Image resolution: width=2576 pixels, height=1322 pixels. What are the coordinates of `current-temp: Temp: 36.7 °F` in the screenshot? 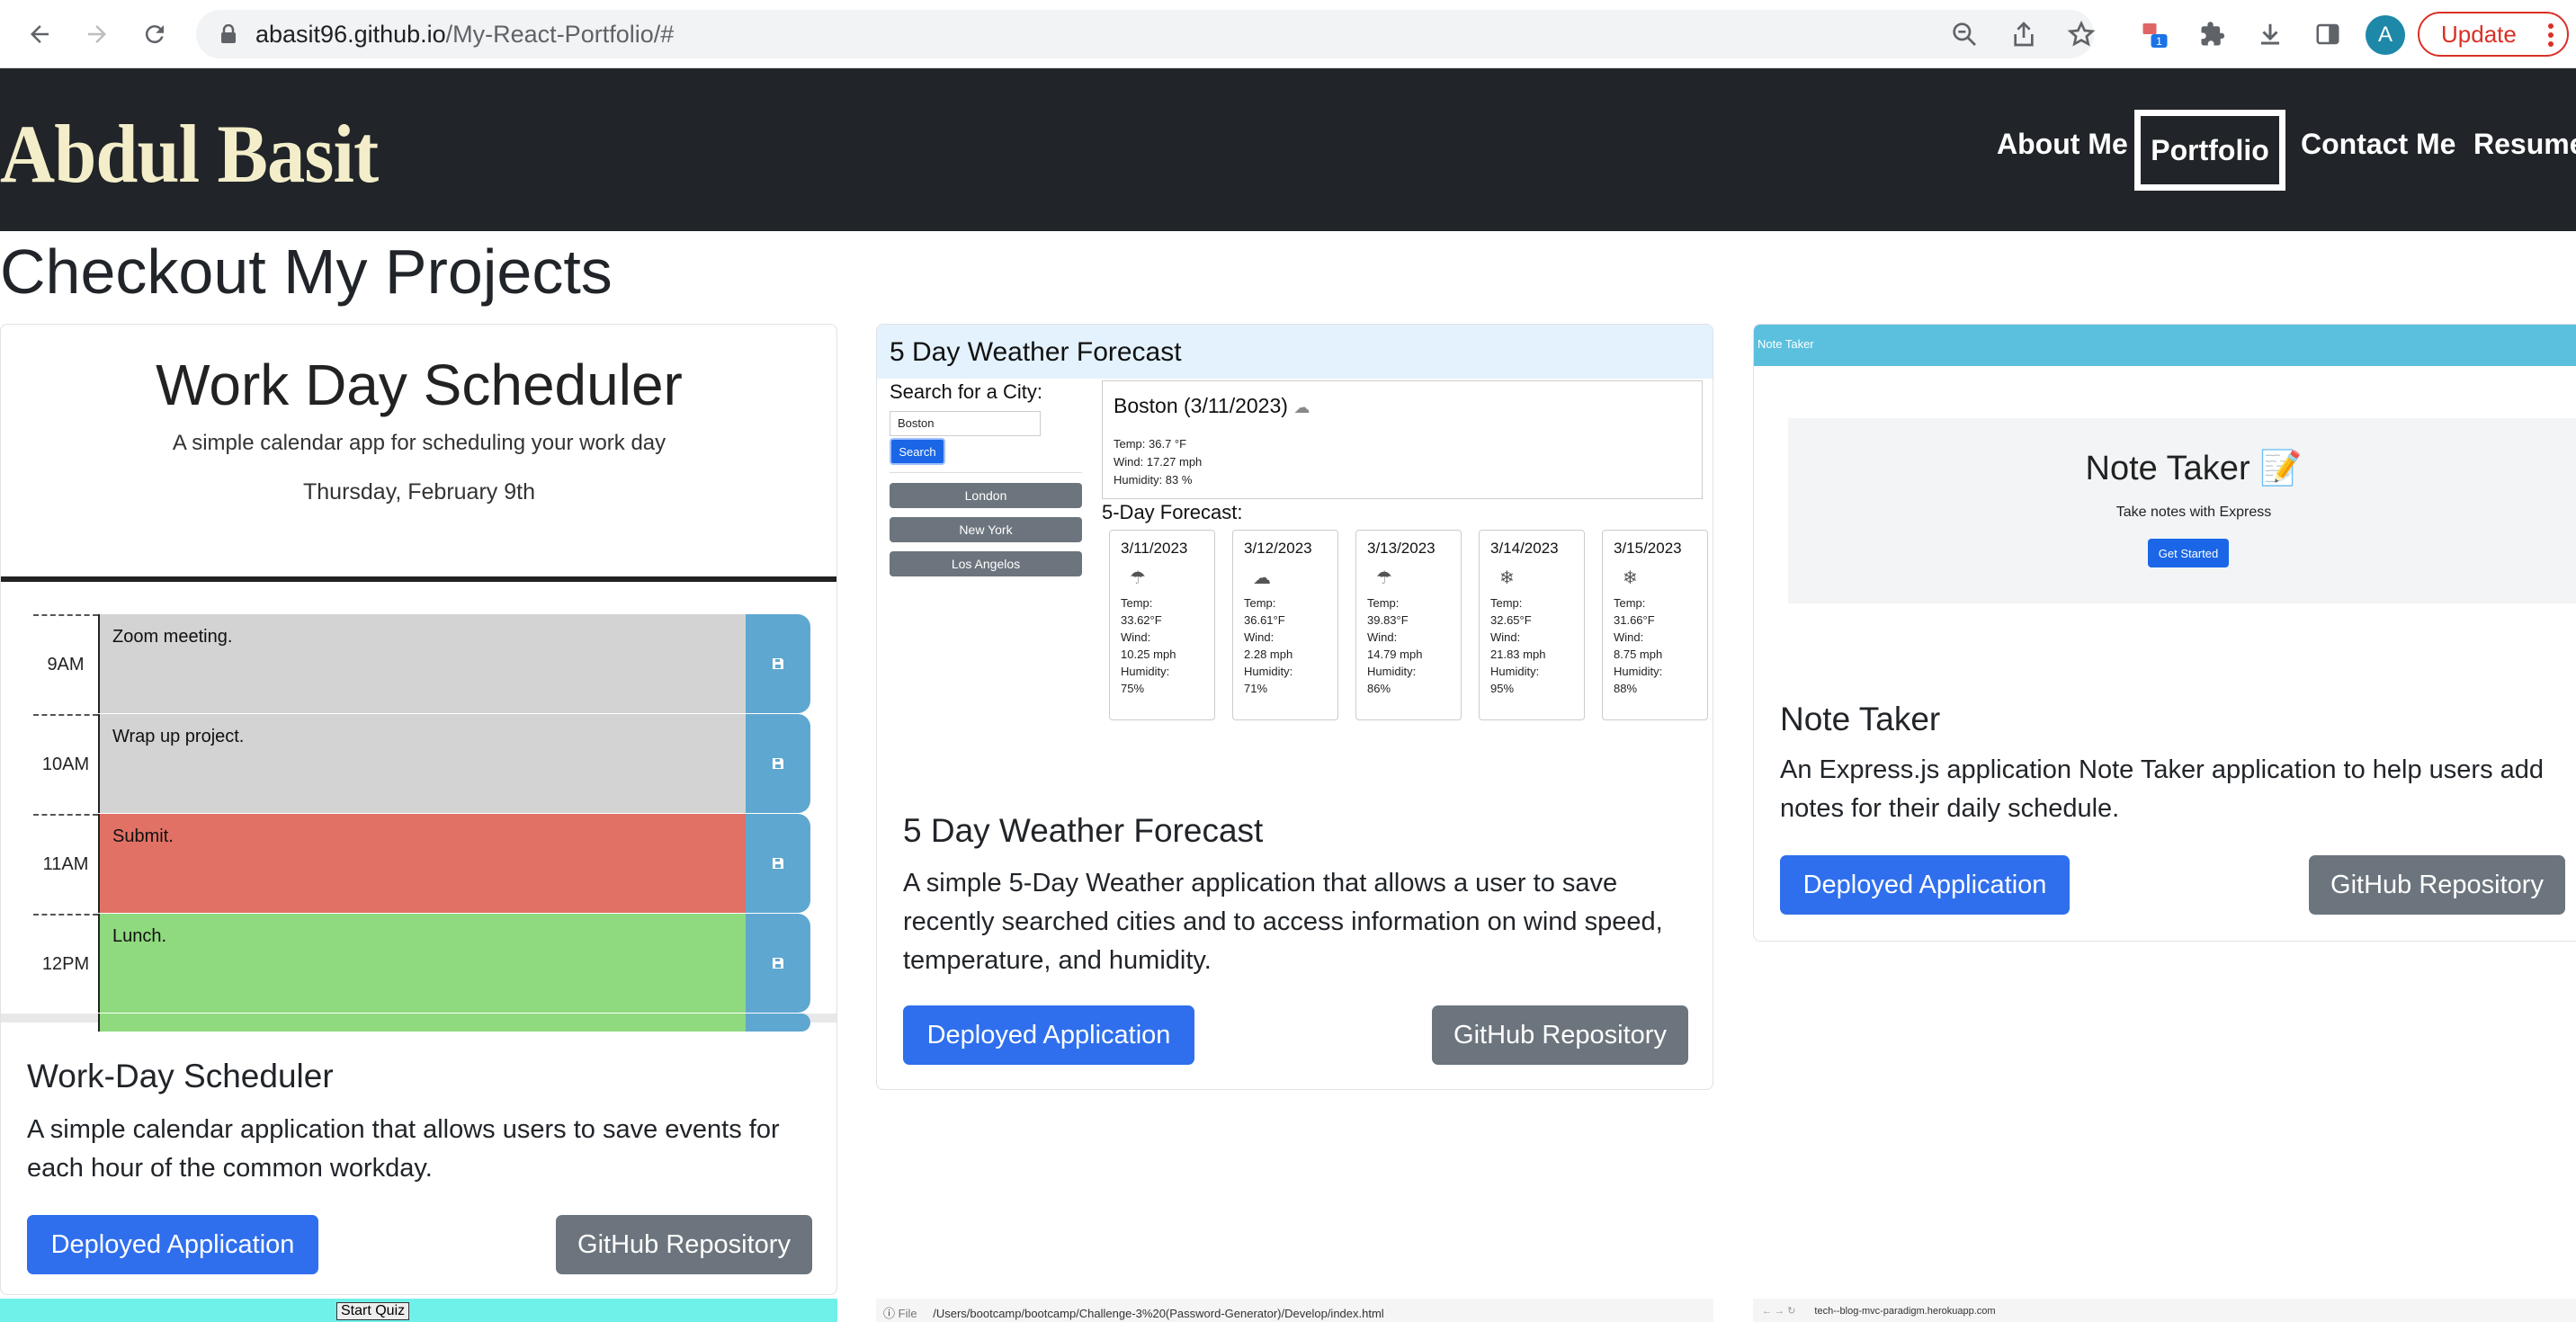 It's located at (1150, 444).